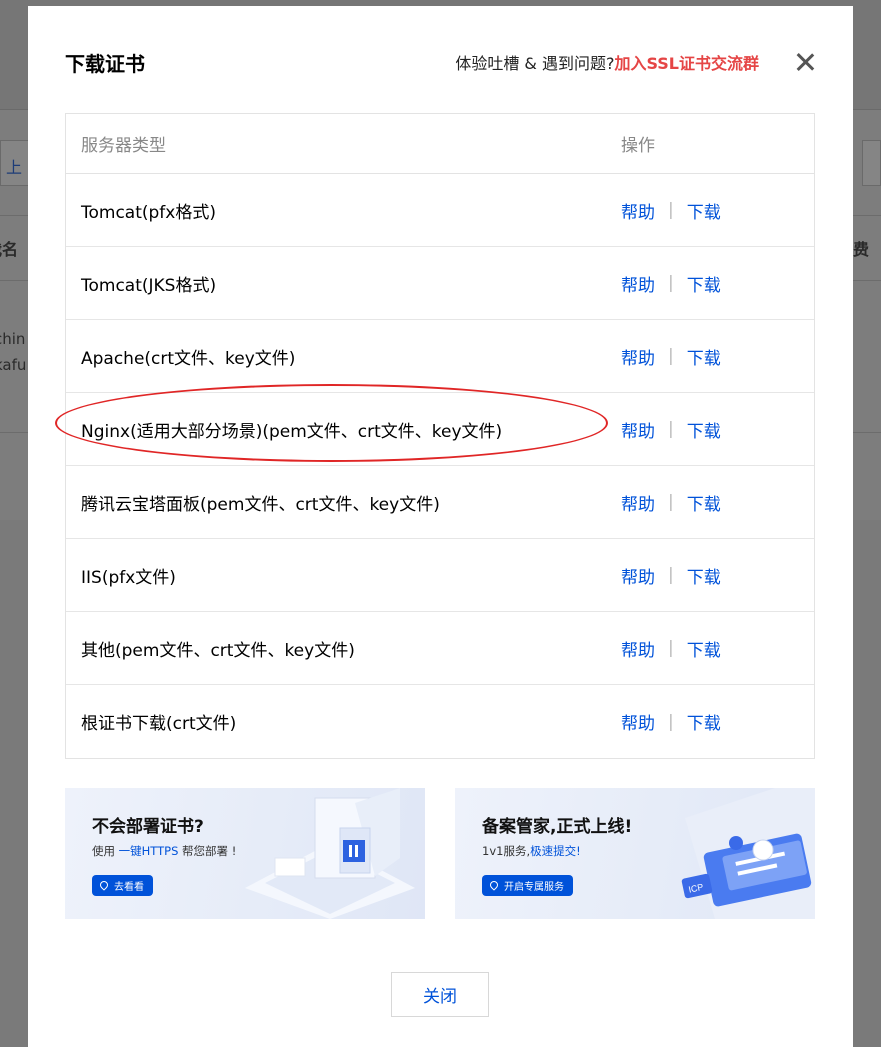  What do you see at coordinates (861, 249) in the screenshot?
I see `background-text: 费` at bounding box center [861, 249].